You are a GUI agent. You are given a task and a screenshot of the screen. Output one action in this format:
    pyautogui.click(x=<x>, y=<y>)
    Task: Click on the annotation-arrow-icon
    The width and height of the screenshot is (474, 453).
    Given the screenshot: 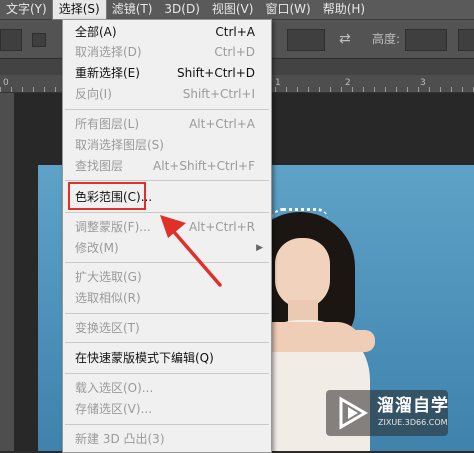 What is the action you would take?
    pyautogui.click(x=191, y=251)
    